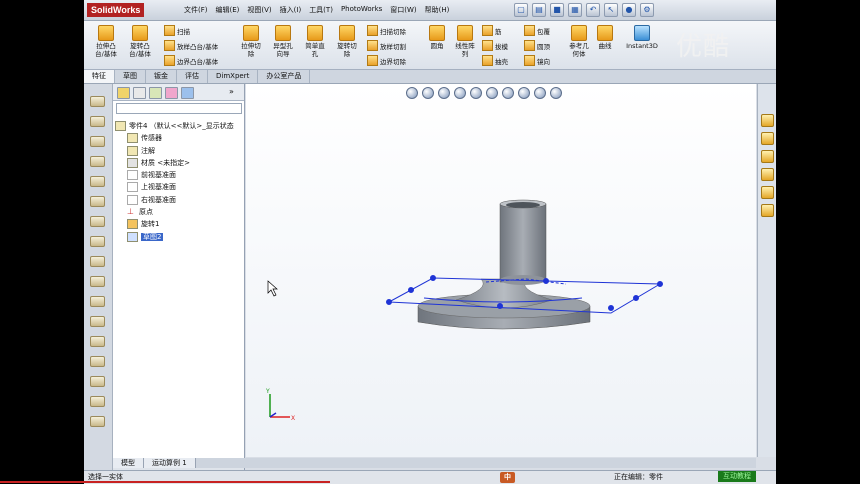  What do you see at coordinates (507, 477) in the screenshot?
I see `ime-indicator: 中` at bounding box center [507, 477].